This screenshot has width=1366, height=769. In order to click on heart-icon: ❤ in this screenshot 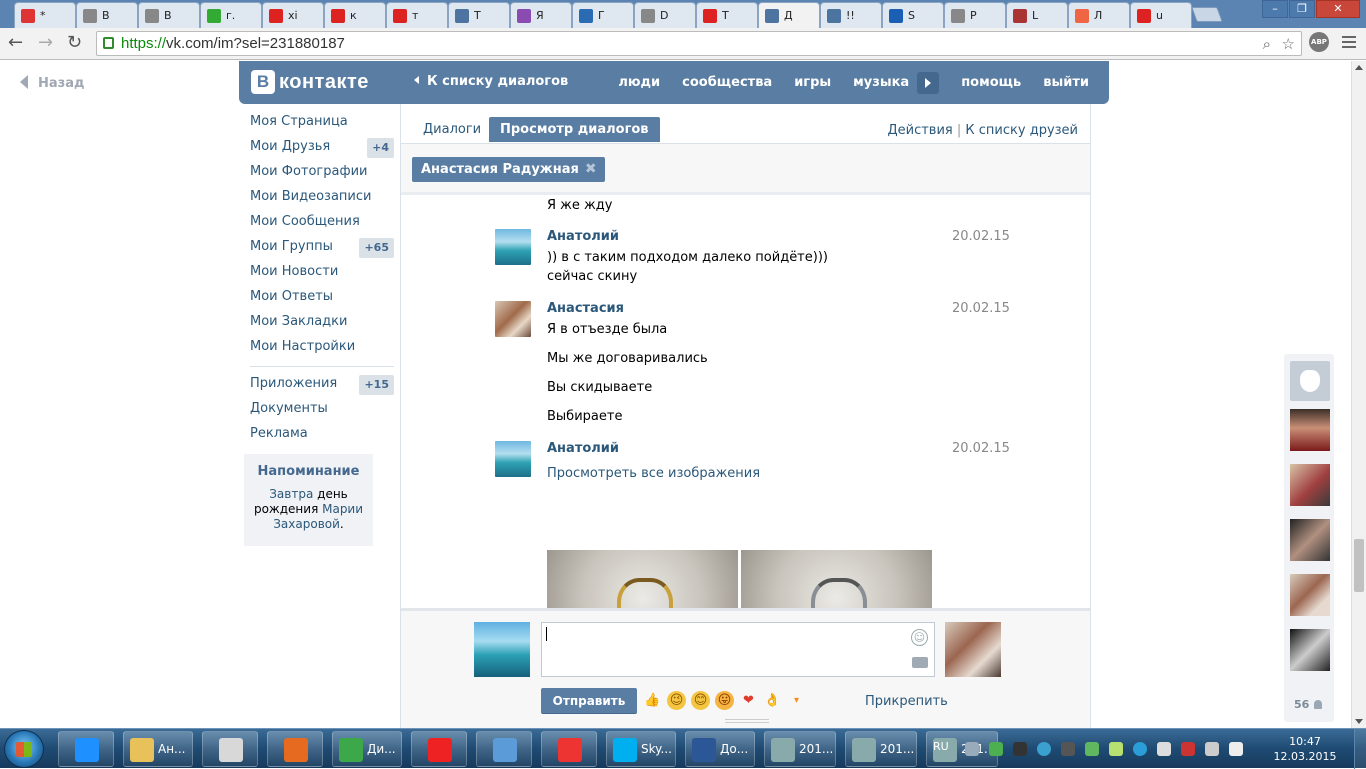, I will do `click(748, 700)`.